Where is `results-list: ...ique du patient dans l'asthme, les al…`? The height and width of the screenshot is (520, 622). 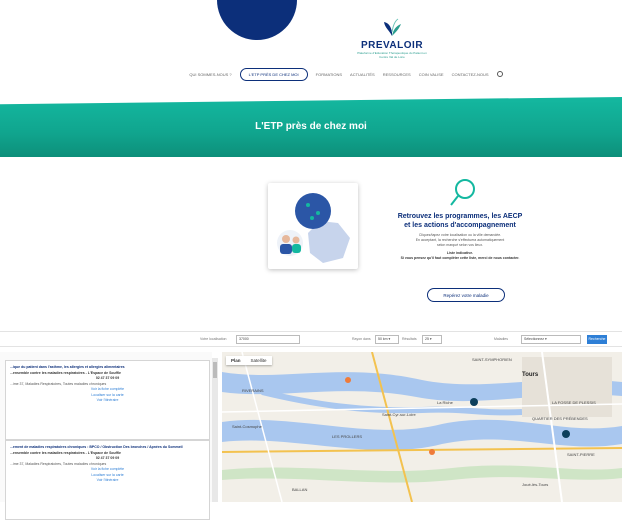 results-list: ...ique du patient dans l'asthme, les al… is located at coordinates (106, 436).